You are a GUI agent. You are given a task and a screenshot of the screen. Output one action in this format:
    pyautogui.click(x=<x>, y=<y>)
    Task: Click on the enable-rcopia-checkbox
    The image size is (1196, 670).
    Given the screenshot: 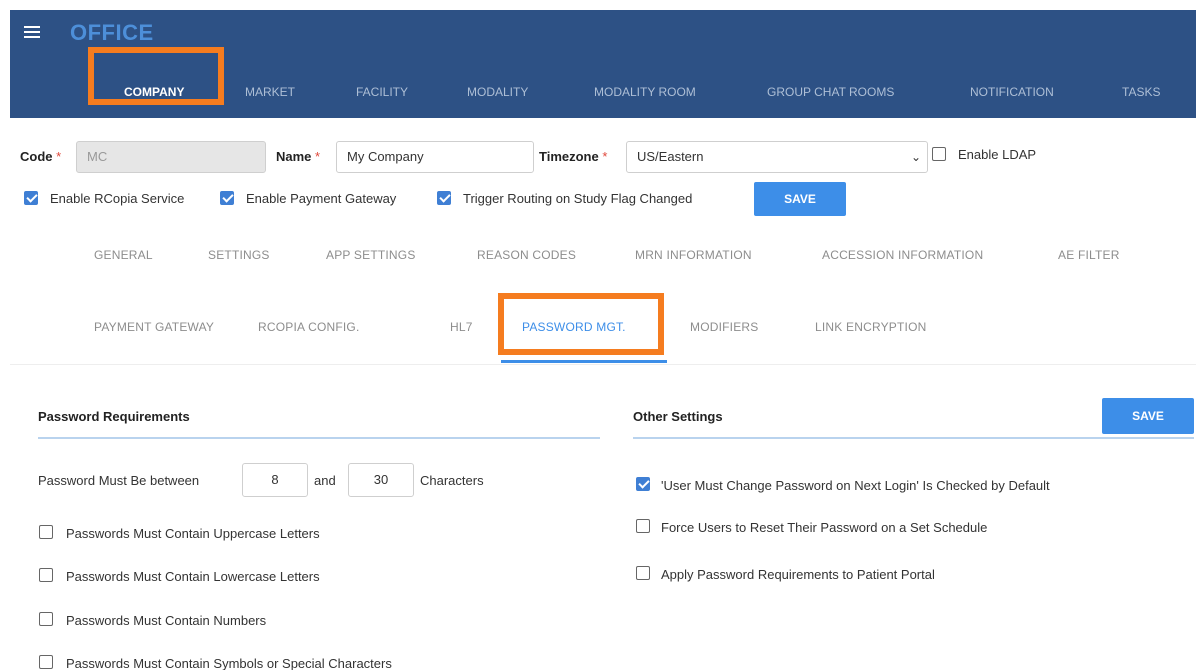 What is the action you would take?
    pyautogui.click(x=31, y=198)
    